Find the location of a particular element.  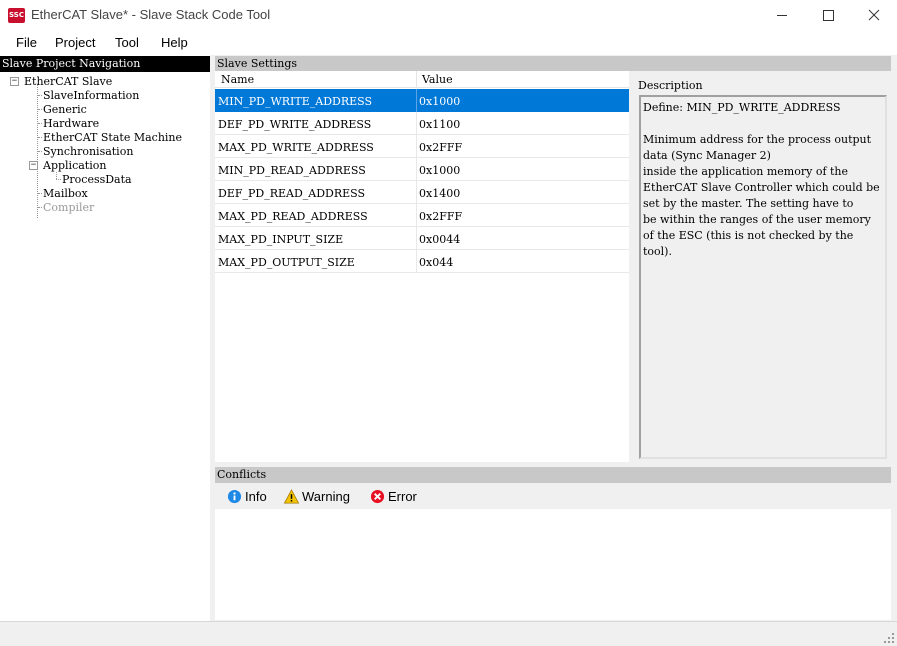

description-line: Minimum address for the process output is located at coordinates (757, 139).